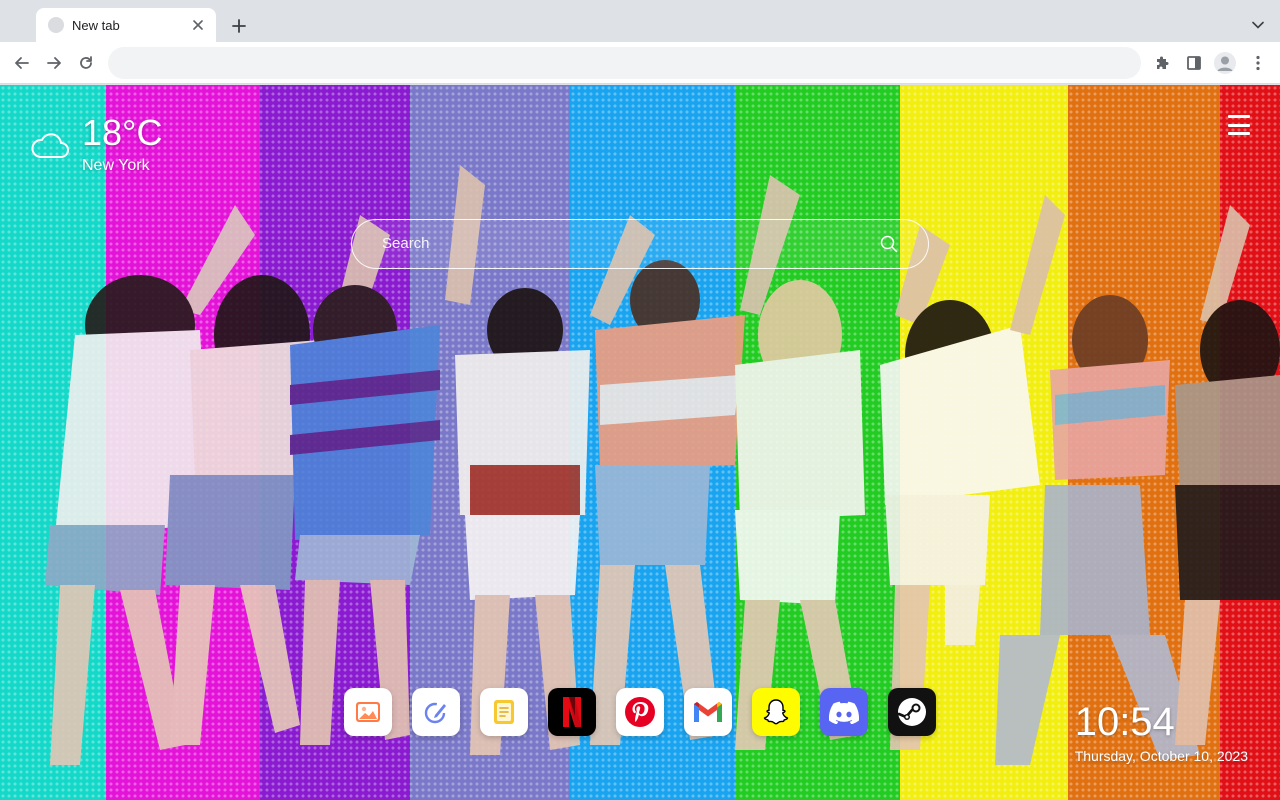 Image resolution: width=1280 pixels, height=800 pixels. I want to click on back-button, so click(22, 63).